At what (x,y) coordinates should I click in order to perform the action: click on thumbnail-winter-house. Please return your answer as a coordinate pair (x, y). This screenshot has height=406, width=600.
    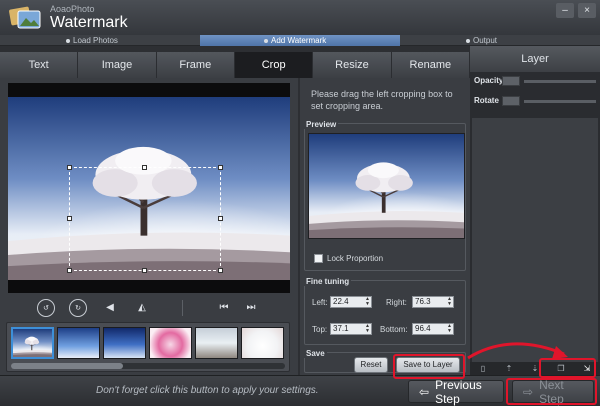
    Looking at the image, I should click on (216, 343).